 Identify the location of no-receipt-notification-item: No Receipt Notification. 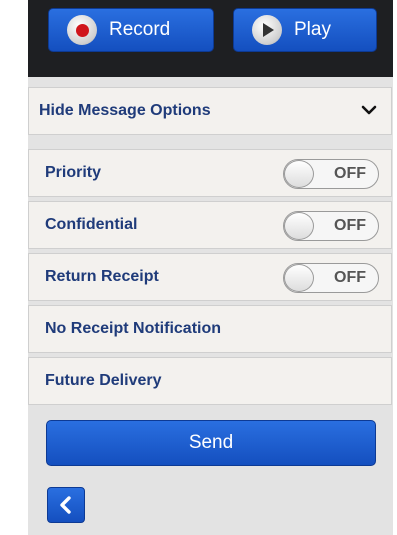
(210, 329).